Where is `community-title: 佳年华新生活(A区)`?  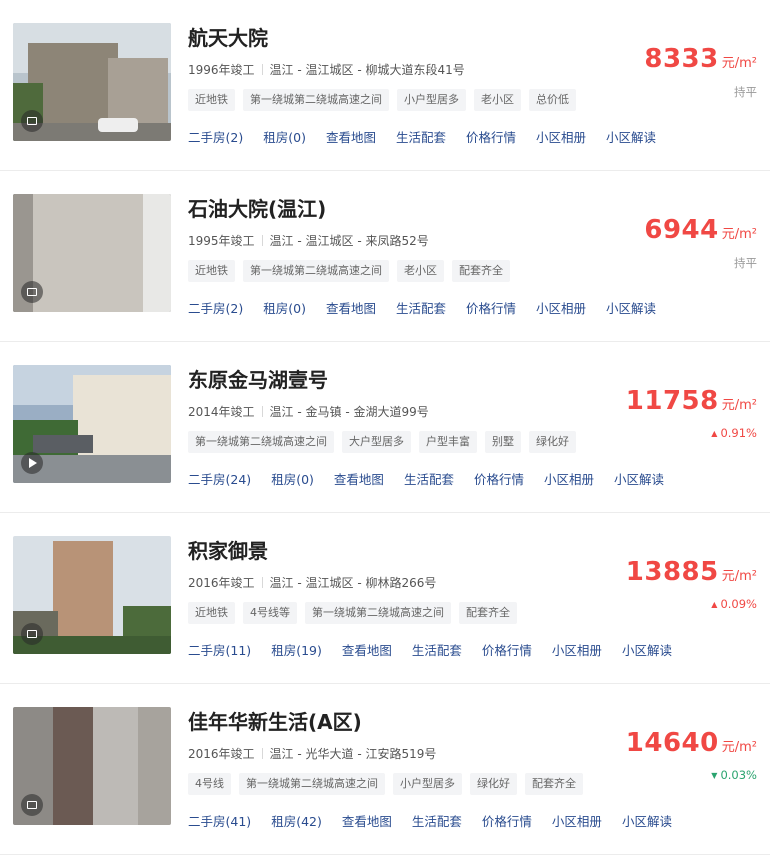
community-title: 佳年华新生活(A区) is located at coordinates (275, 720).